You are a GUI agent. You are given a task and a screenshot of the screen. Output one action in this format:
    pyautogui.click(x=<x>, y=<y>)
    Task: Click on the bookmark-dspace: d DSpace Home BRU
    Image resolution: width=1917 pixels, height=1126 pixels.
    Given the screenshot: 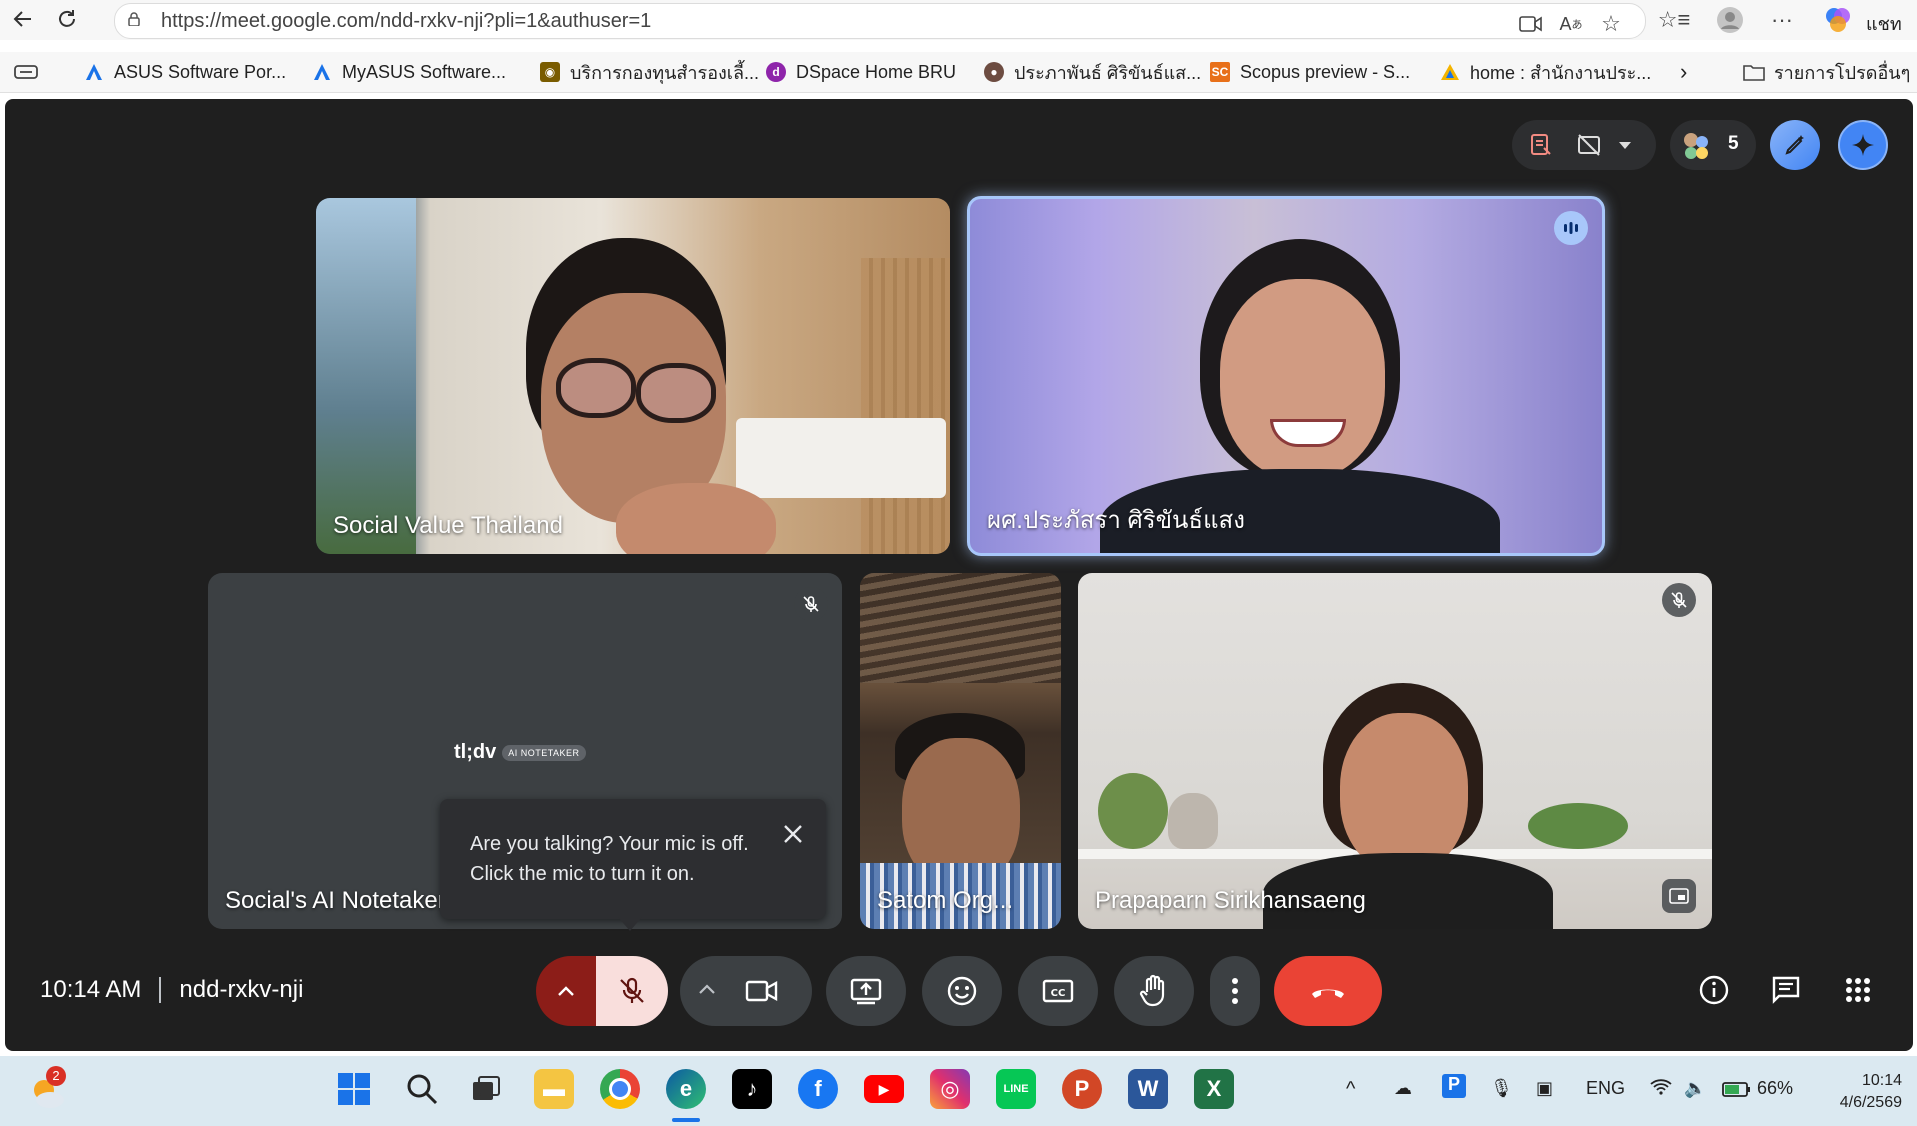 What is the action you would take?
    pyautogui.click(x=861, y=72)
    